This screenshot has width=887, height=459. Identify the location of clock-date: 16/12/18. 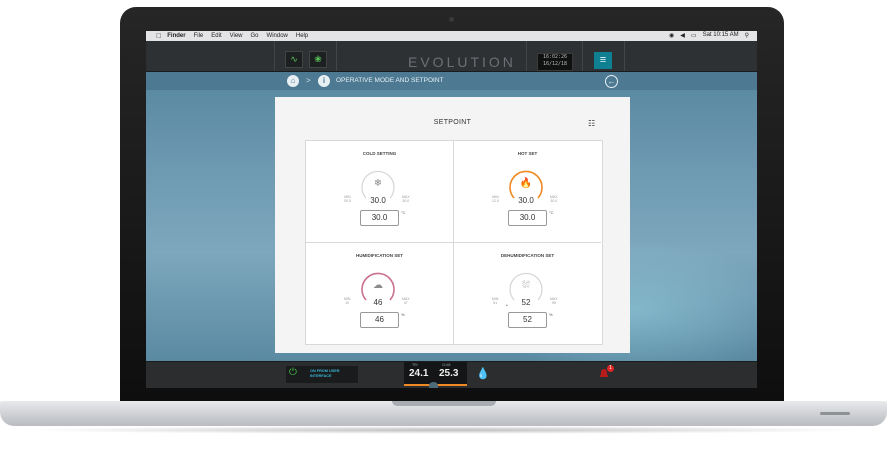
(555, 64).